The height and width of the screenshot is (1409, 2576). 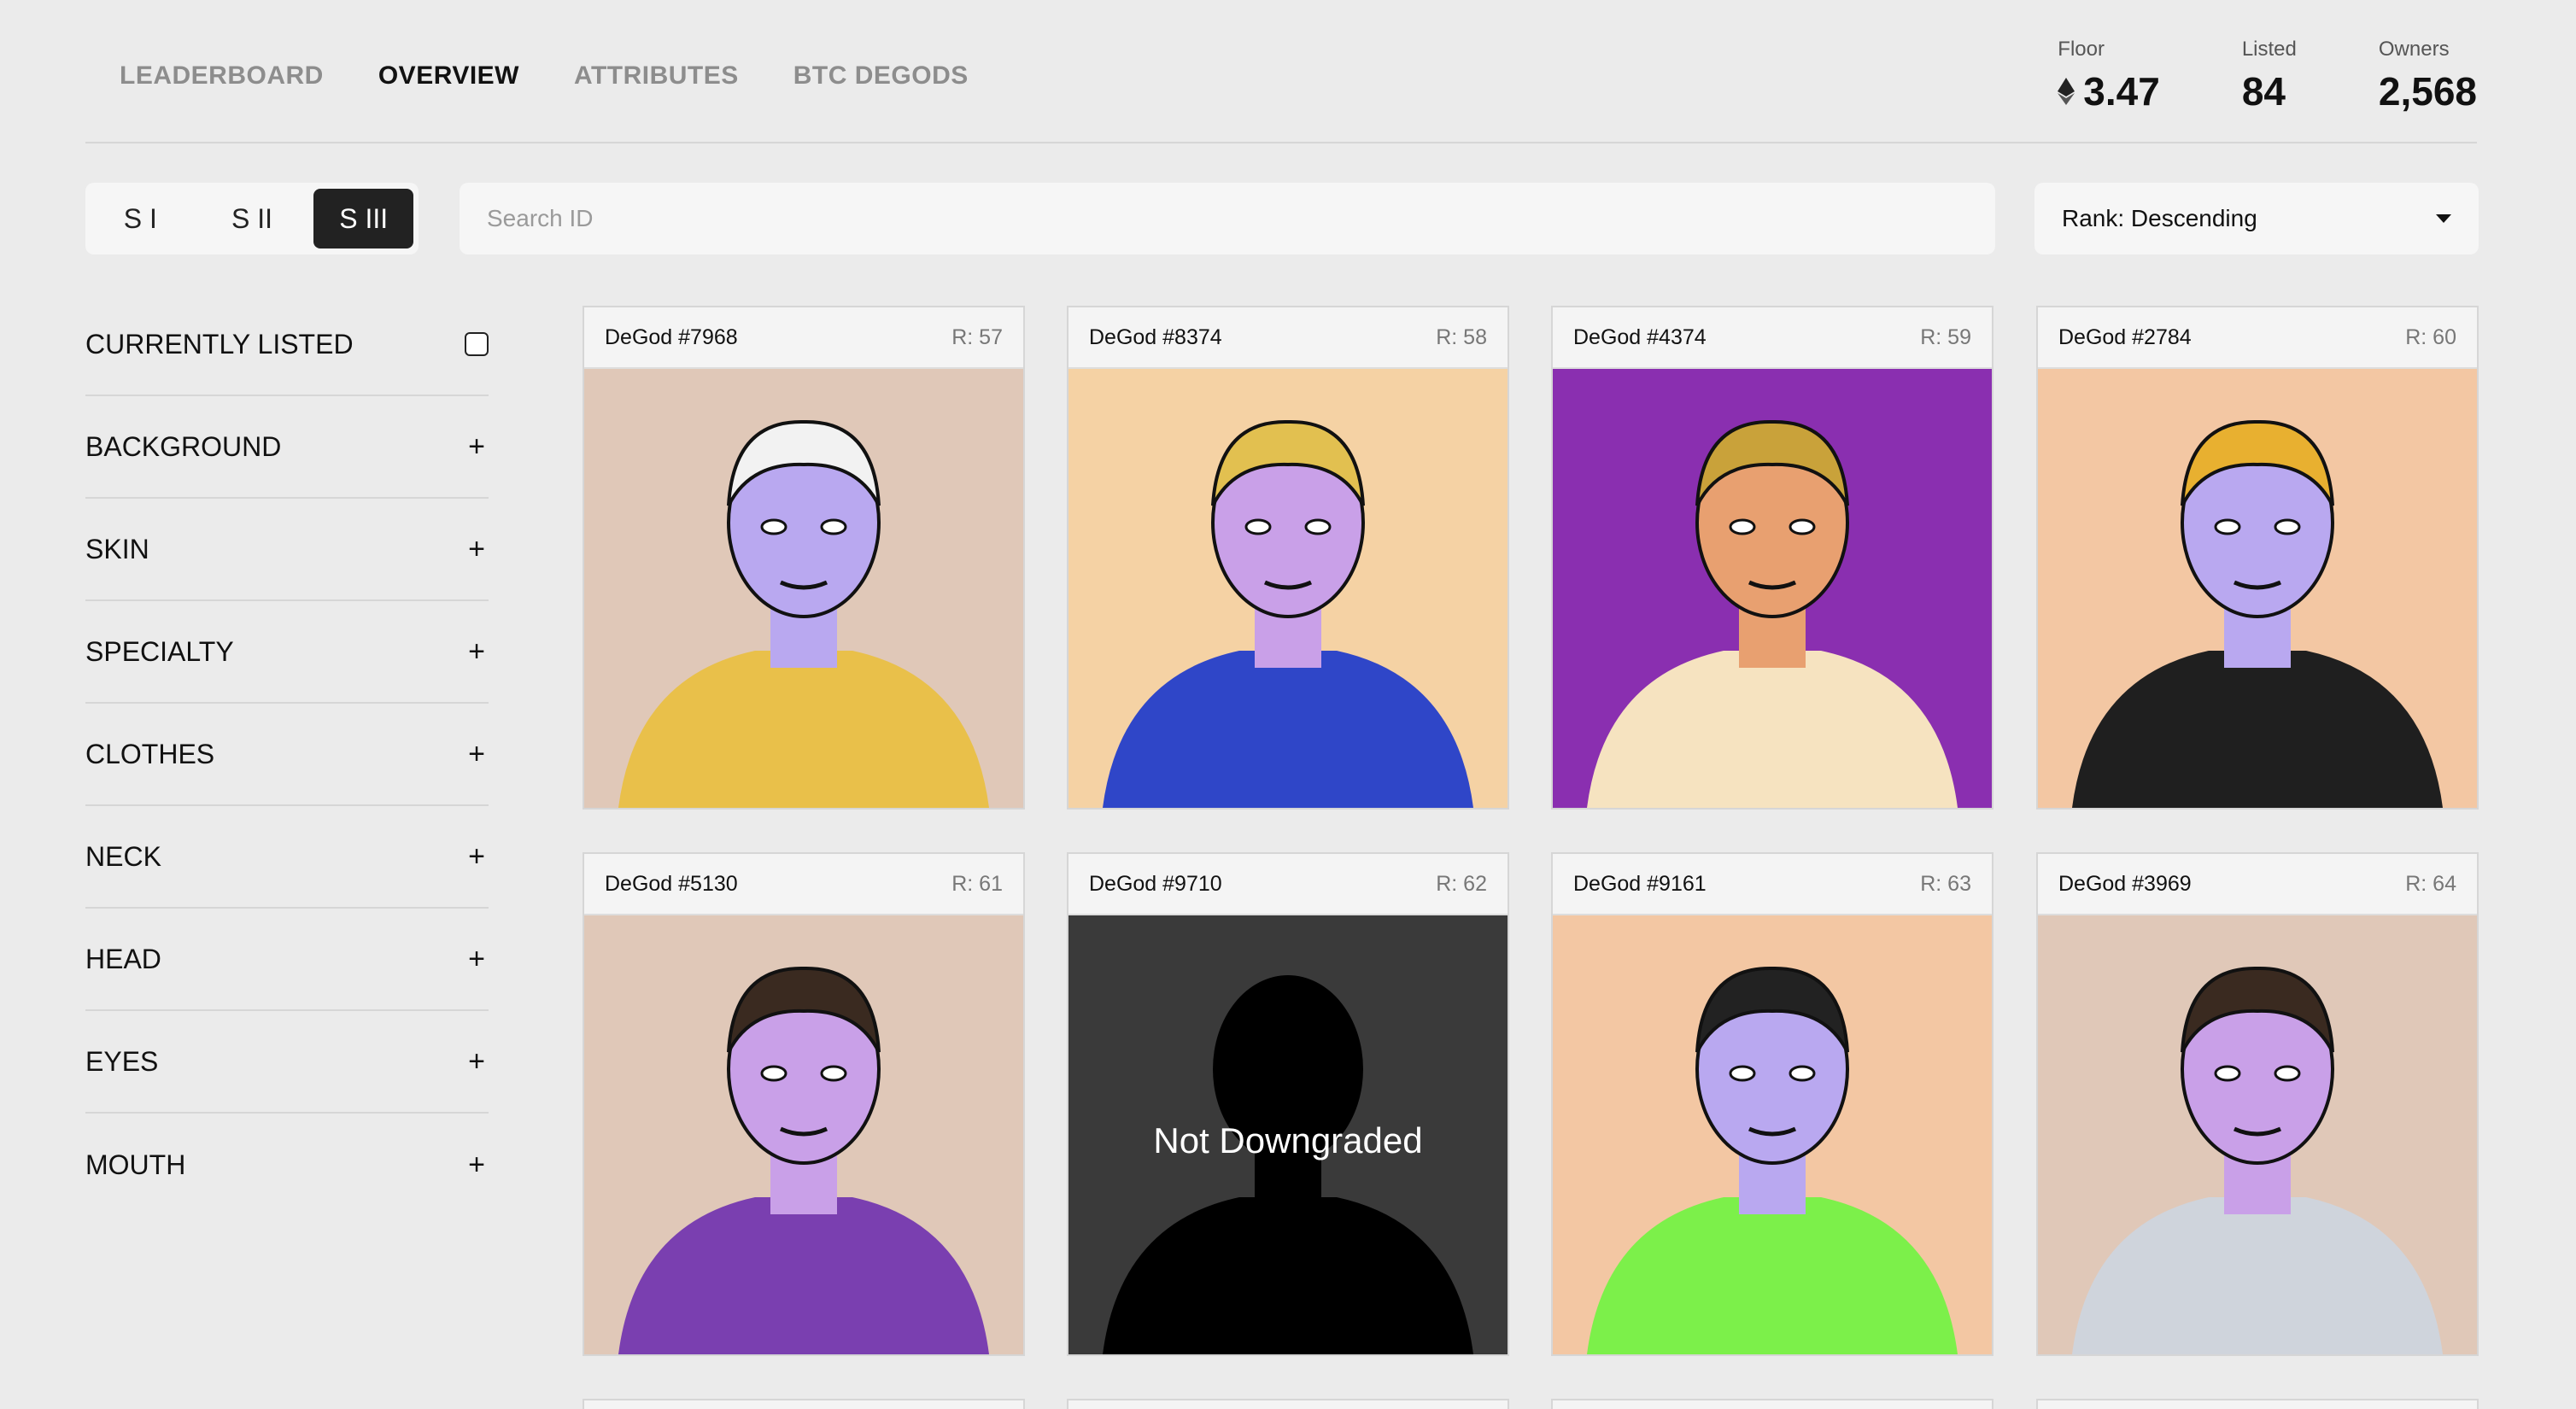 What do you see at coordinates (1288, 884) in the screenshot?
I see `nft-card-header: DeGod #9710 R: 62` at bounding box center [1288, 884].